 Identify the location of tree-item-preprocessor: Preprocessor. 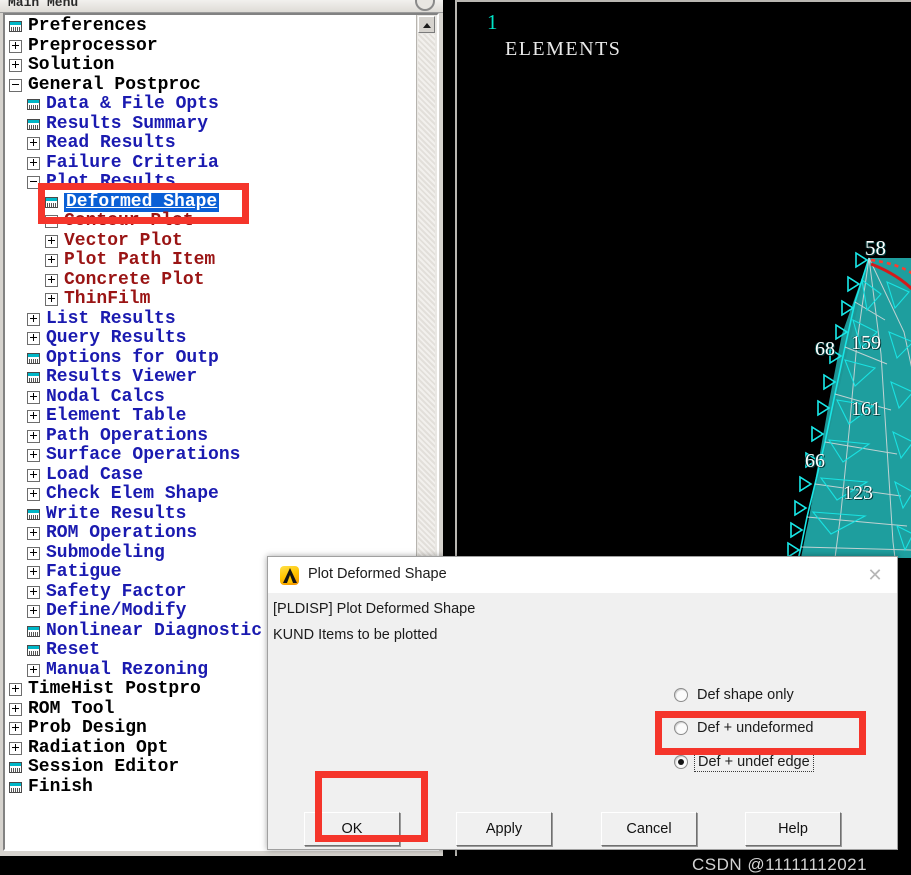
(211, 46).